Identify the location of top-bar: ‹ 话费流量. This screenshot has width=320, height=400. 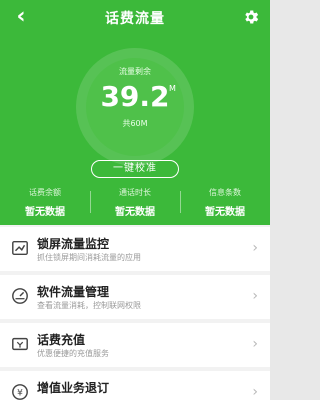
(135, 17).